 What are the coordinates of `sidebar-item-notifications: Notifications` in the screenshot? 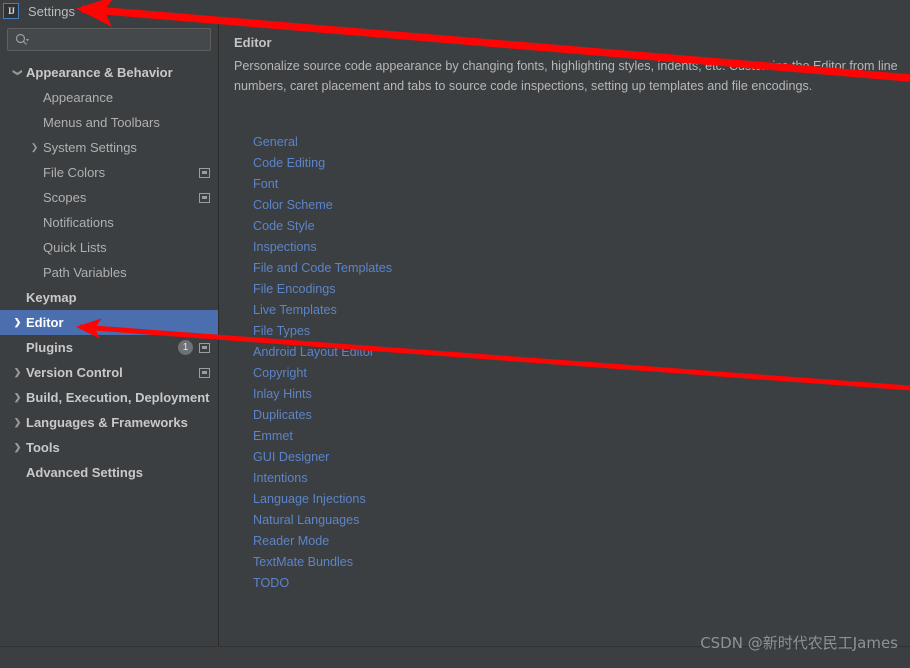 It's located at (109, 222).